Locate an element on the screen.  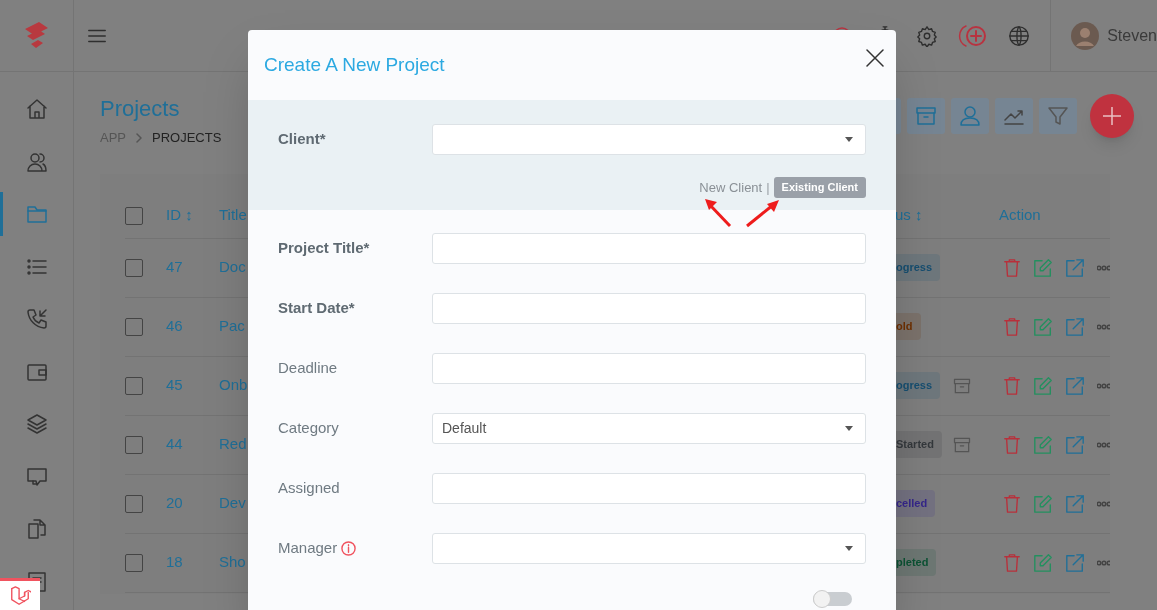
table-cell-text: 44 is located at coordinates (175, 444).